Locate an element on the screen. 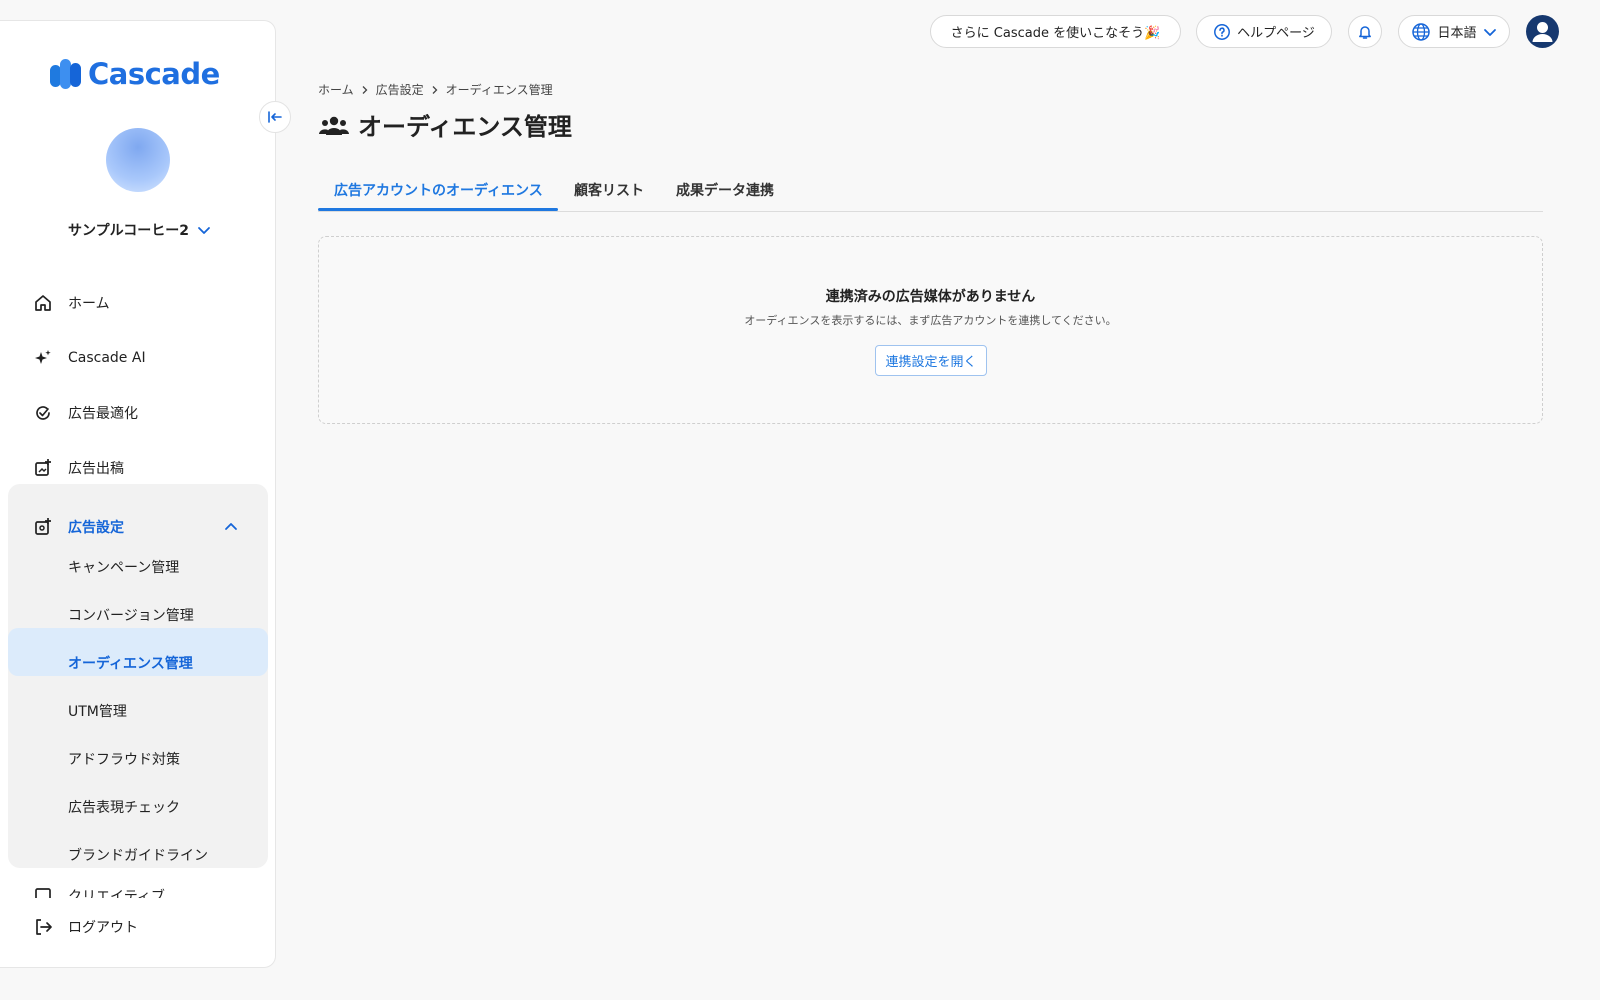 The height and width of the screenshot is (1000, 1600). sidebar-item-home: ホーム is located at coordinates (137, 303).